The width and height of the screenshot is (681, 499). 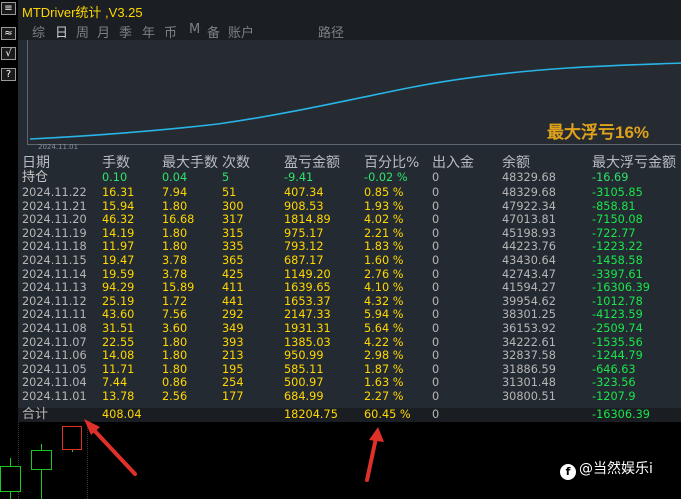 I want to click on annotation-arrows, so click(x=234, y=450).